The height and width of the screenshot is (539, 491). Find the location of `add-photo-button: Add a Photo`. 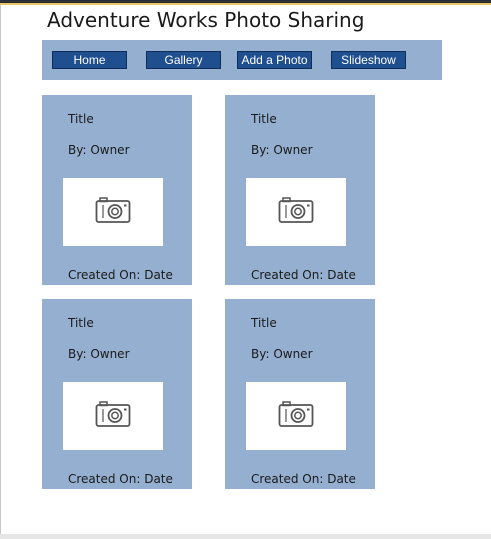

add-photo-button: Add a Photo is located at coordinates (274, 60).